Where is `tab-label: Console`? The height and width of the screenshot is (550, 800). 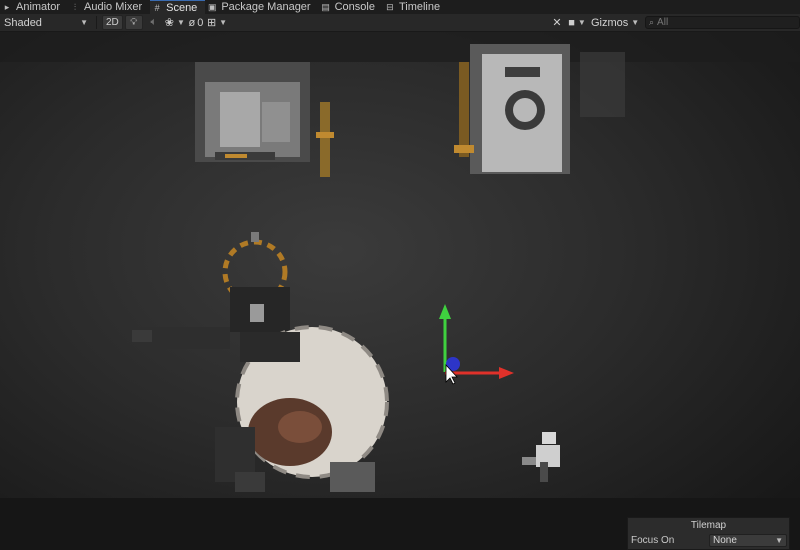 tab-label: Console is located at coordinates (354, 7).